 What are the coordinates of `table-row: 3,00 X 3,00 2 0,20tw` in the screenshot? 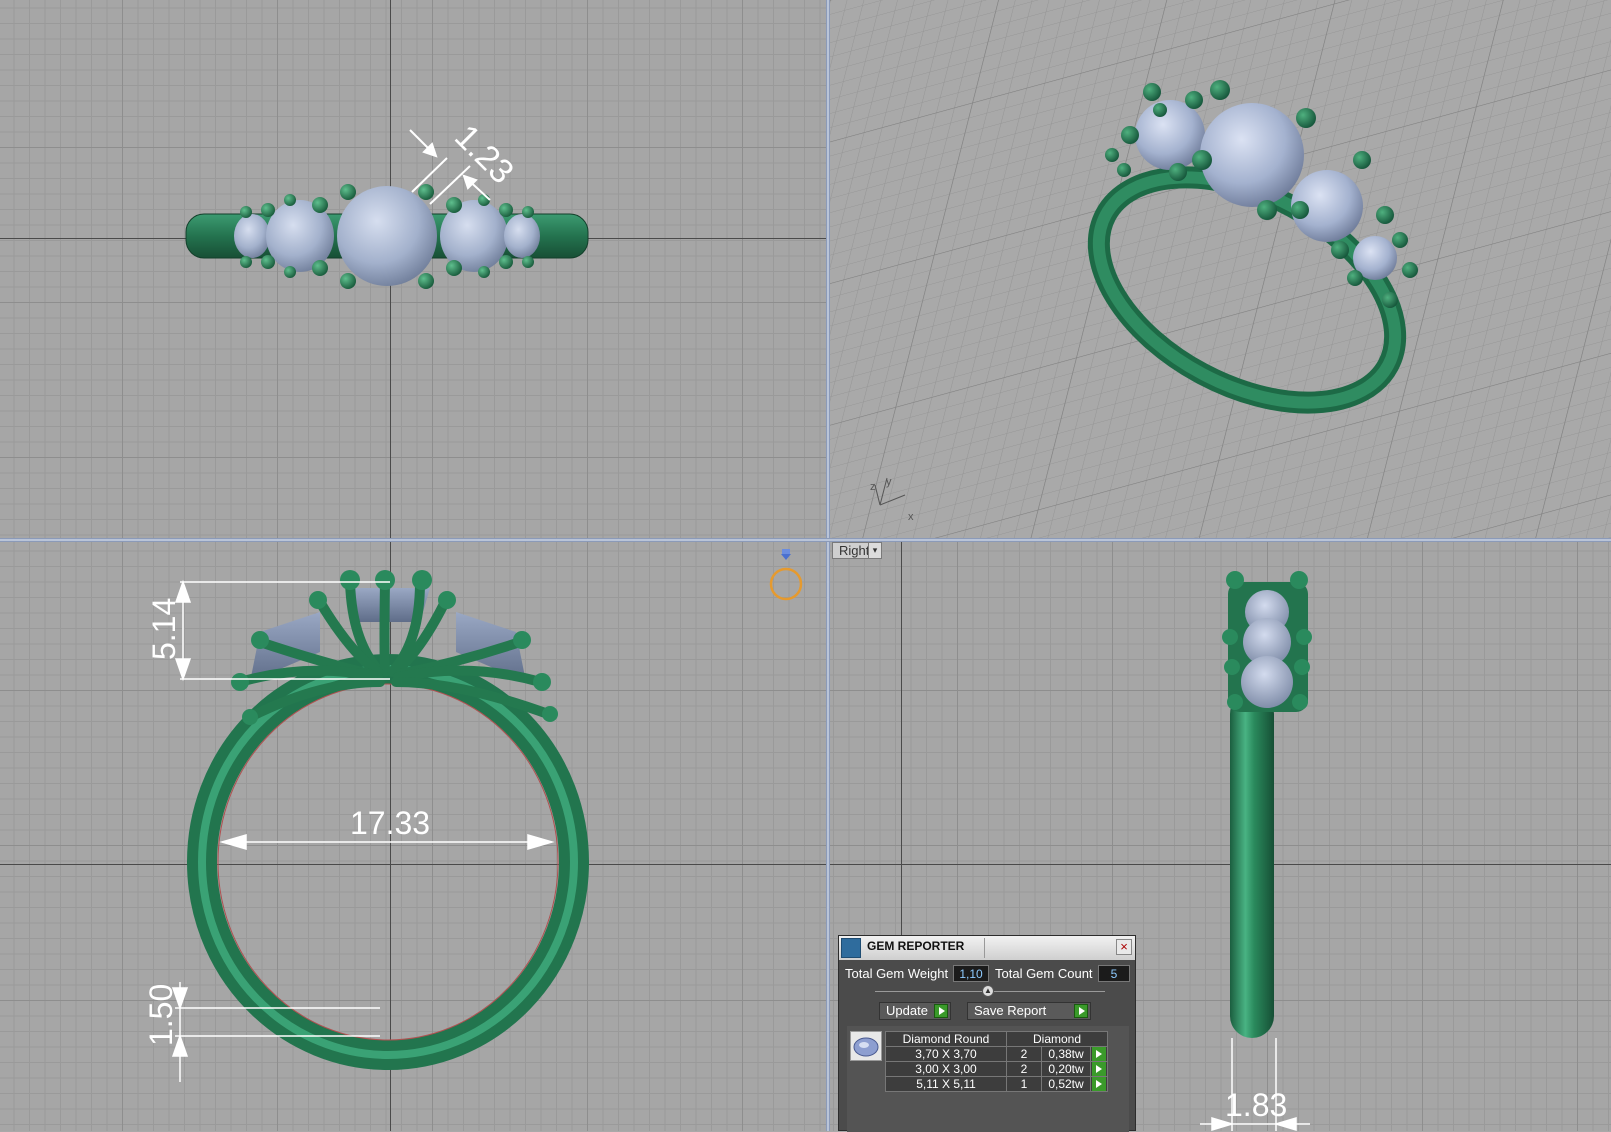 It's located at (996, 1069).